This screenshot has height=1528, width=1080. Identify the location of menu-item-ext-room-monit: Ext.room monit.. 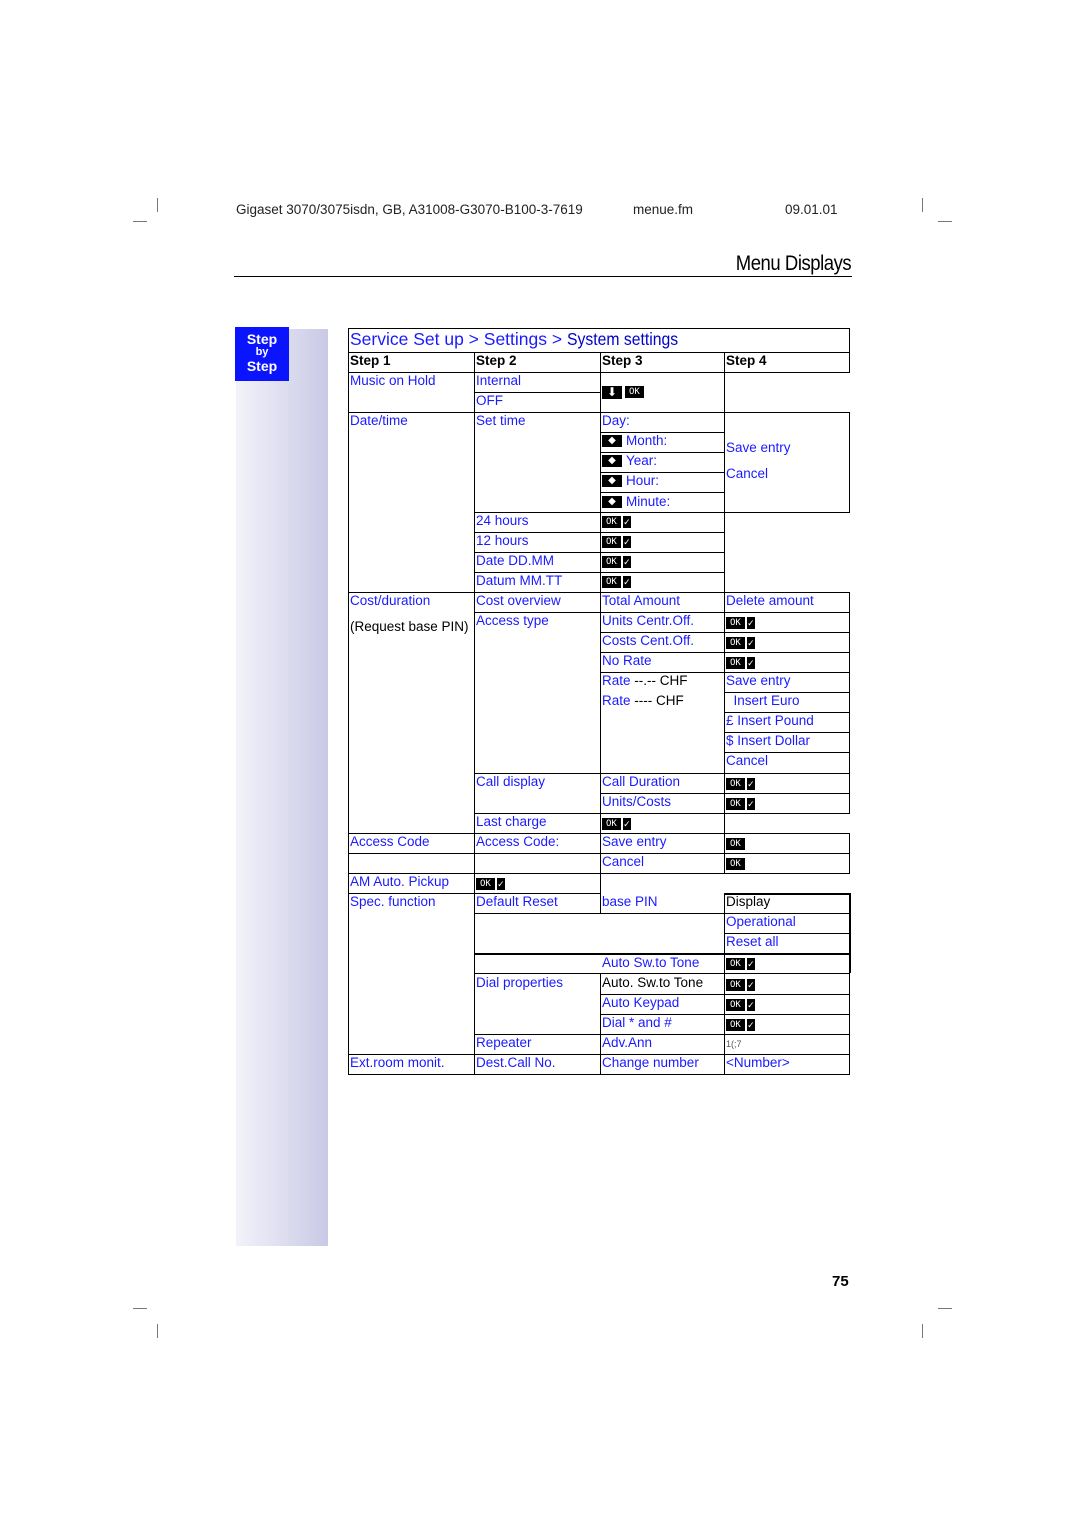
(397, 1063).